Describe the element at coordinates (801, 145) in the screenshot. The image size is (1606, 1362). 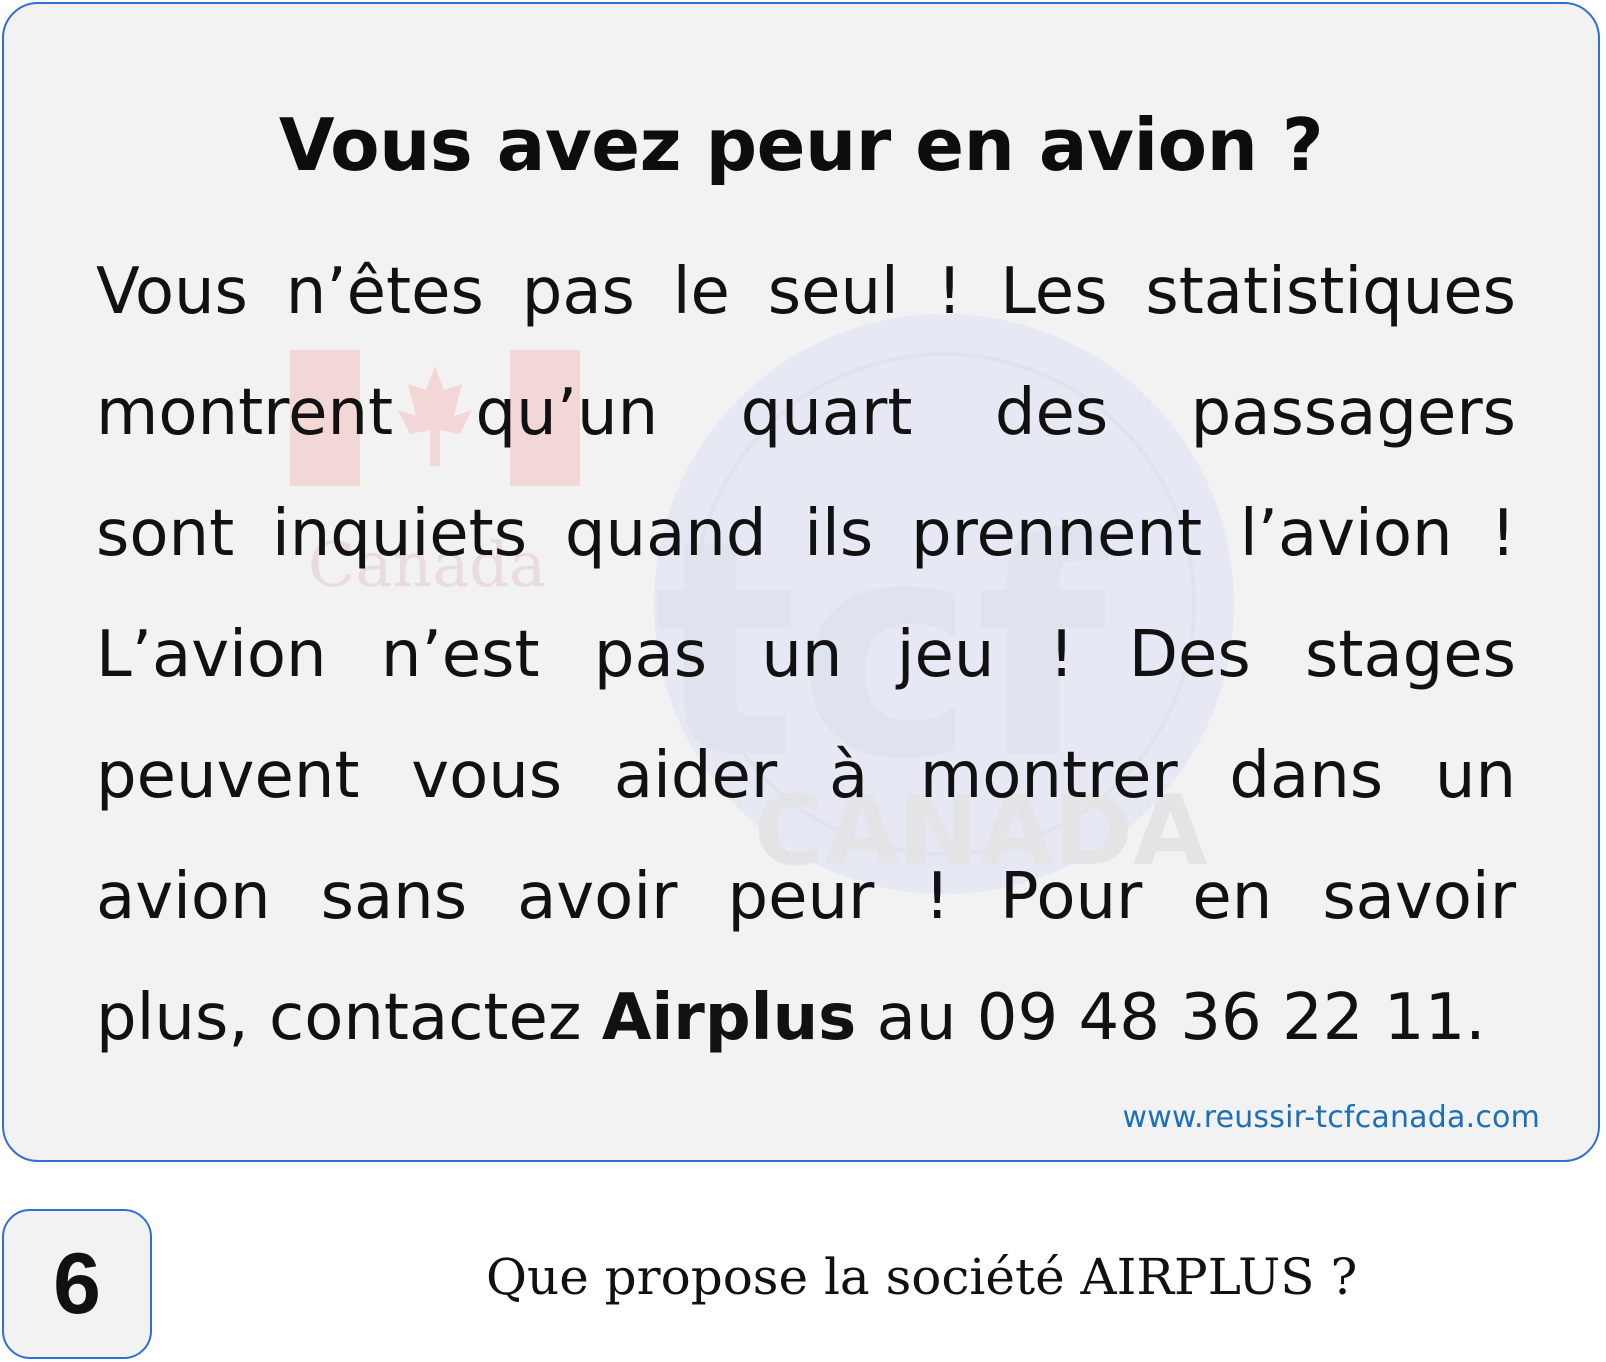
I see `card-title: Vous avez peur en avion ?` at that location.